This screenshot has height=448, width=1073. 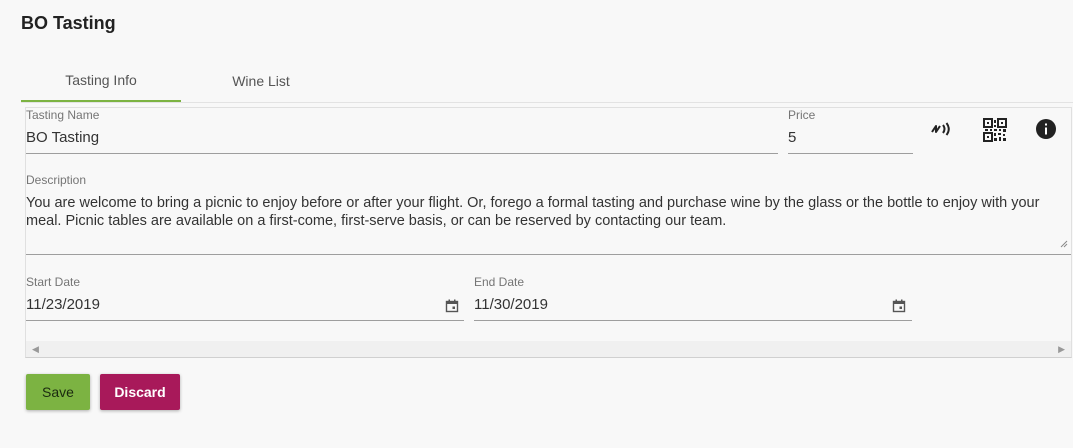 I want to click on info-icon, so click(x=1046, y=129).